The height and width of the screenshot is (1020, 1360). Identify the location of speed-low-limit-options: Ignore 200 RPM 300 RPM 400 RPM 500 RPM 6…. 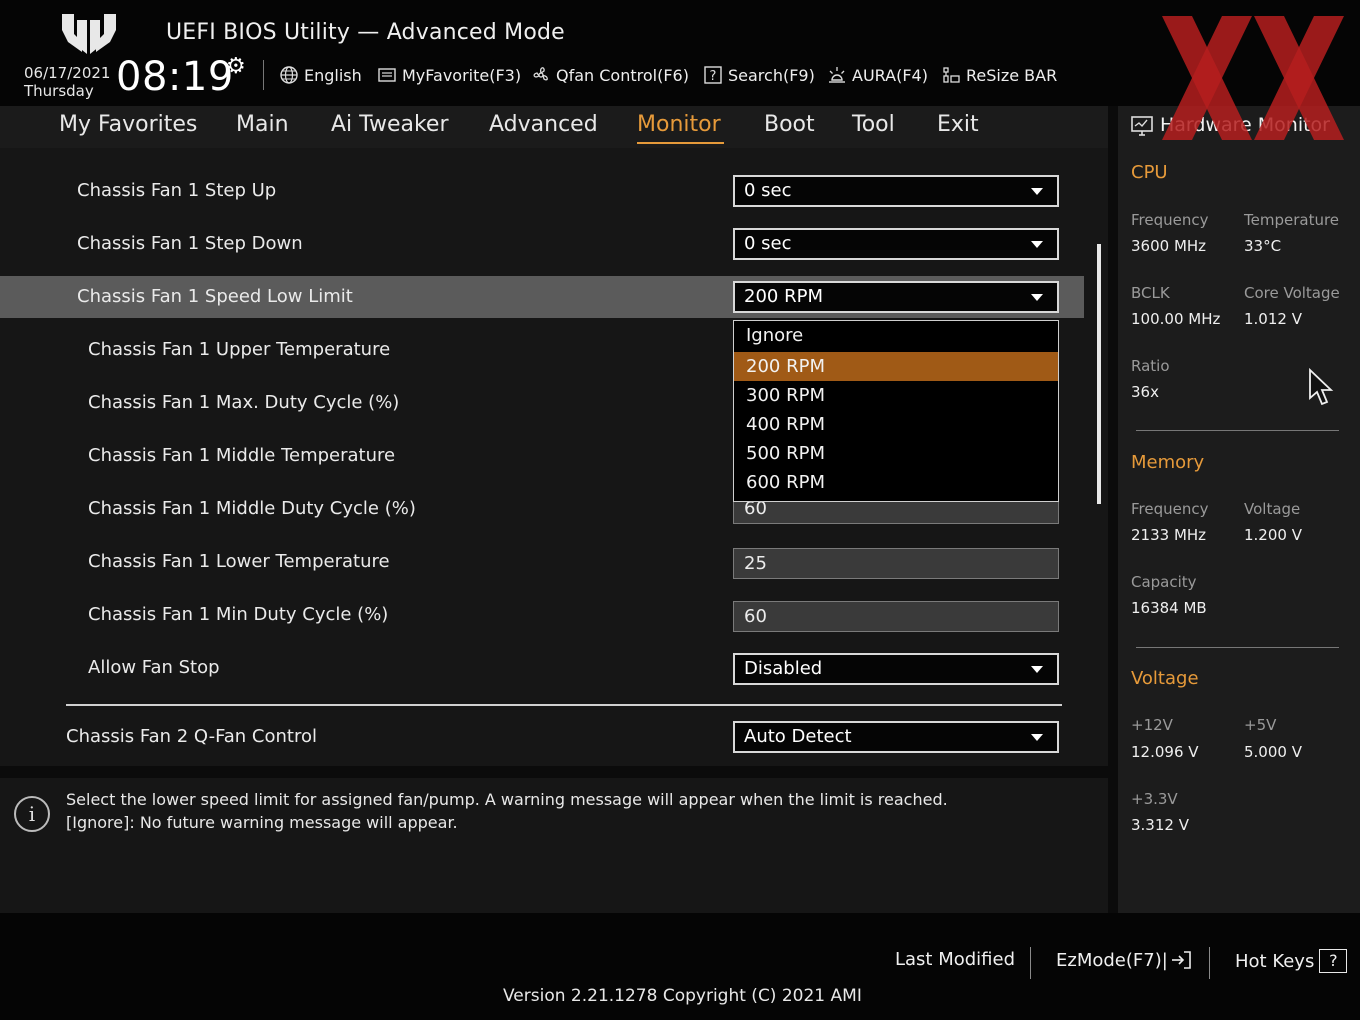
(896, 411).